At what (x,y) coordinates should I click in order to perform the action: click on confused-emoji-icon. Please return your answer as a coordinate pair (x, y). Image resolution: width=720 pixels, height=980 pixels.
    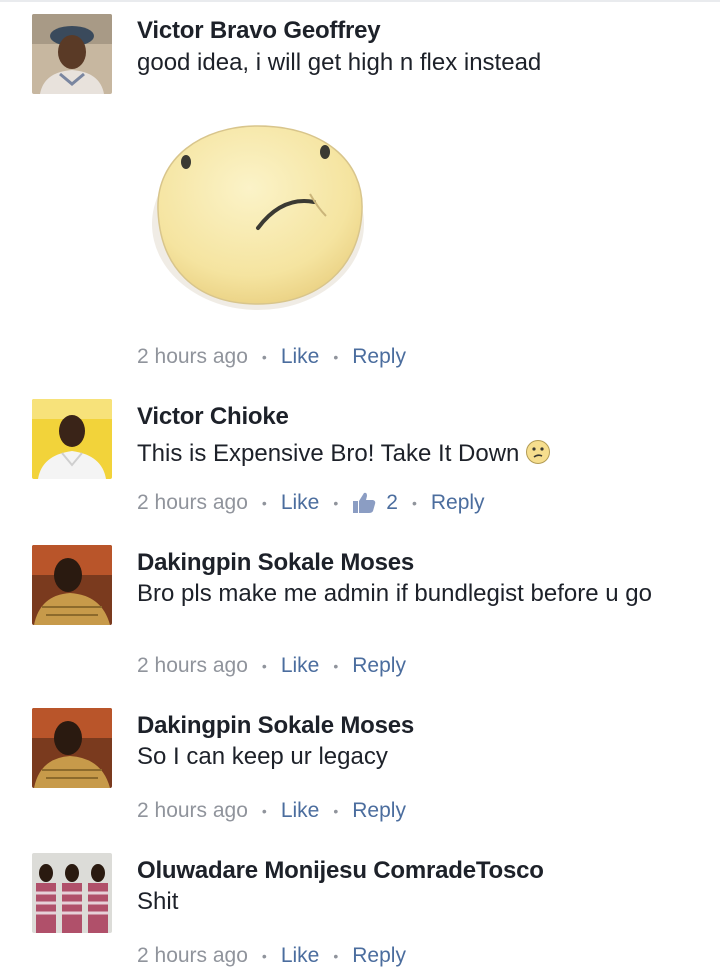
    Looking at the image, I should click on (538, 456).